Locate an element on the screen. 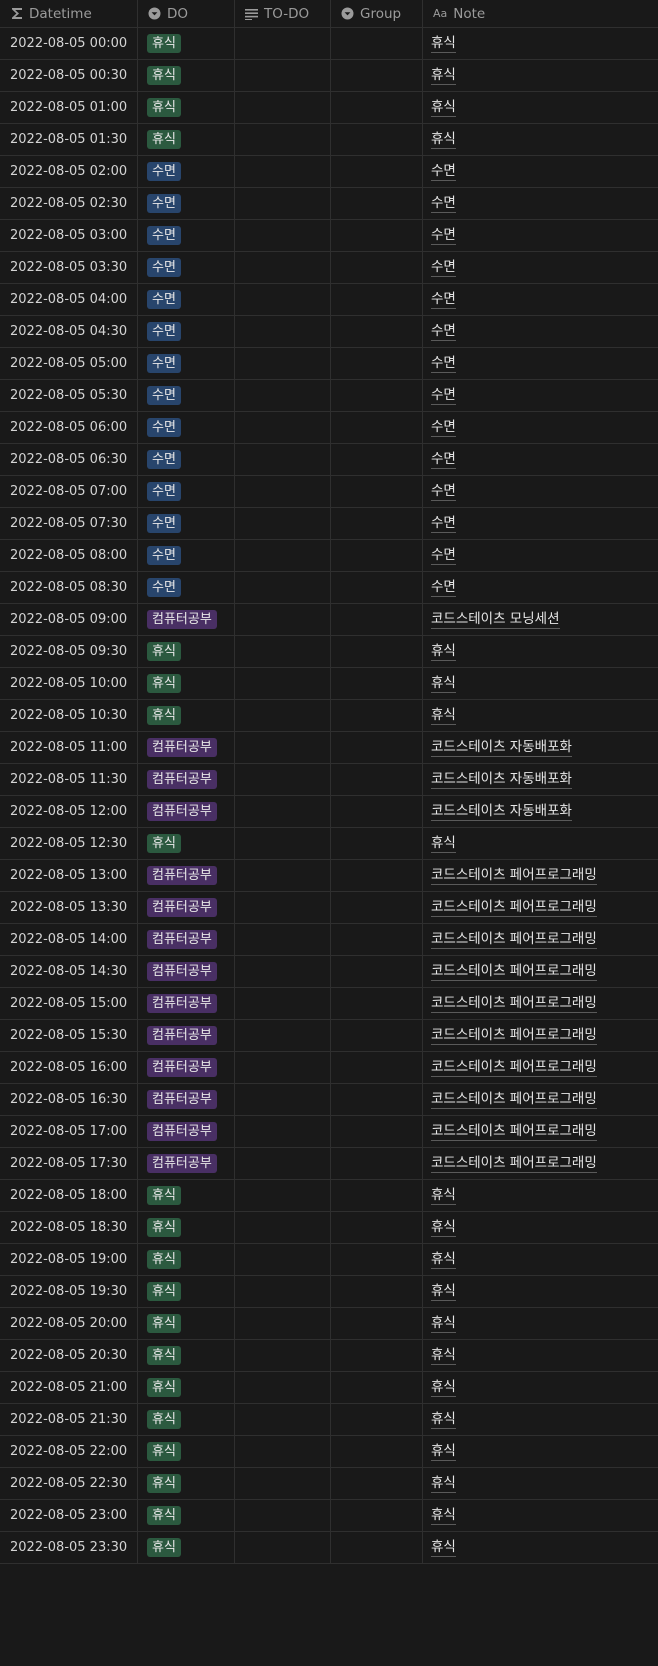  table-row: 2022-08-05 09:30 휴식 휴식 is located at coordinates (329, 652).